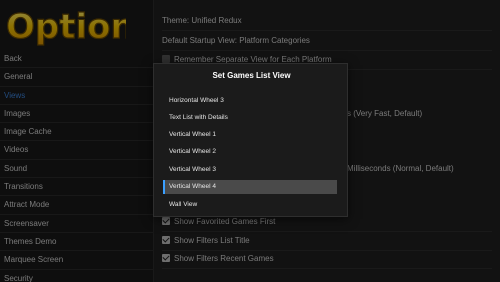  Describe the element at coordinates (250, 205) in the screenshot. I see `option-wall-view: Wall View` at that location.